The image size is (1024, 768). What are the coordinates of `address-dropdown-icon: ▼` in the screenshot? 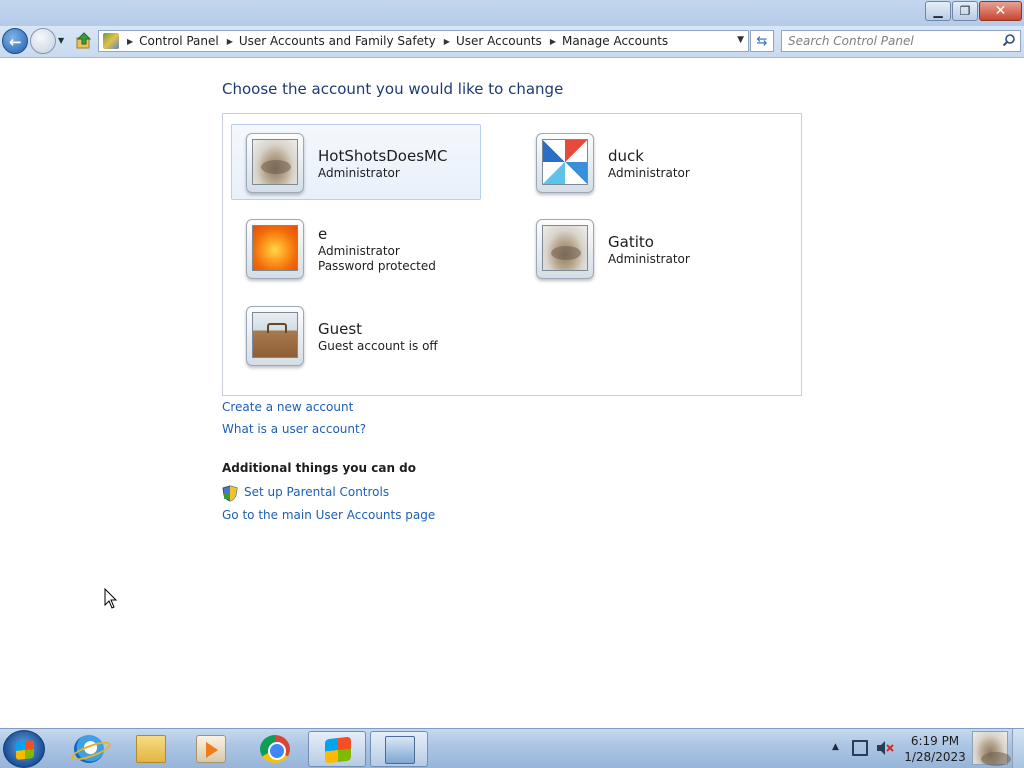 It's located at (740, 40).